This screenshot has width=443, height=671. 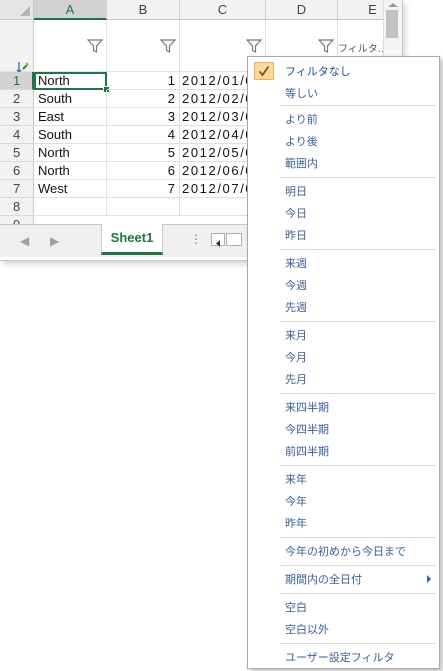 What do you see at coordinates (392, 24) in the screenshot?
I see `vertical-scroll-thumb` at bounding box center [392, 24].